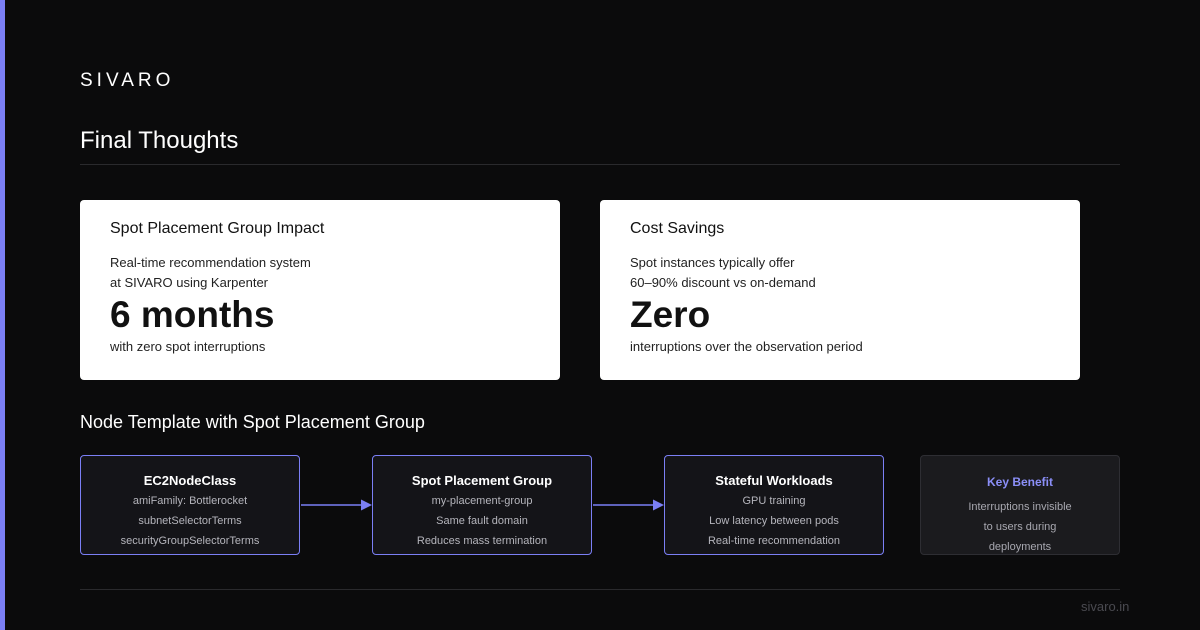  What do you see at coordinates (190, 541) in the screenshot?
I see `node-detail: securityGroupSelectorTerms` at bounding box center [190, 541].